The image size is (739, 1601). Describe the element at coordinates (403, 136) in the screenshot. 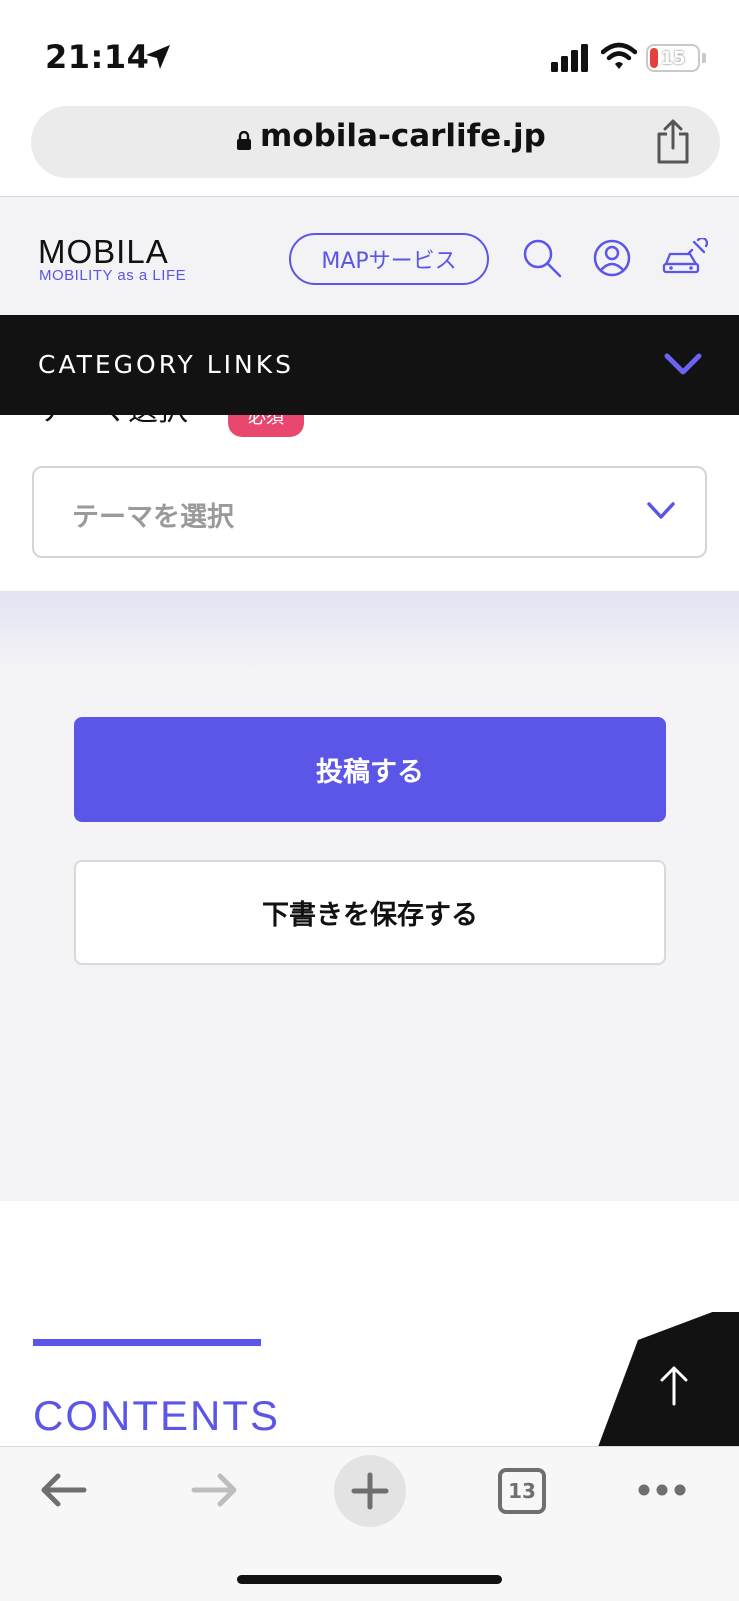

I see `url-text: mobila-carlife.jp` at that location.